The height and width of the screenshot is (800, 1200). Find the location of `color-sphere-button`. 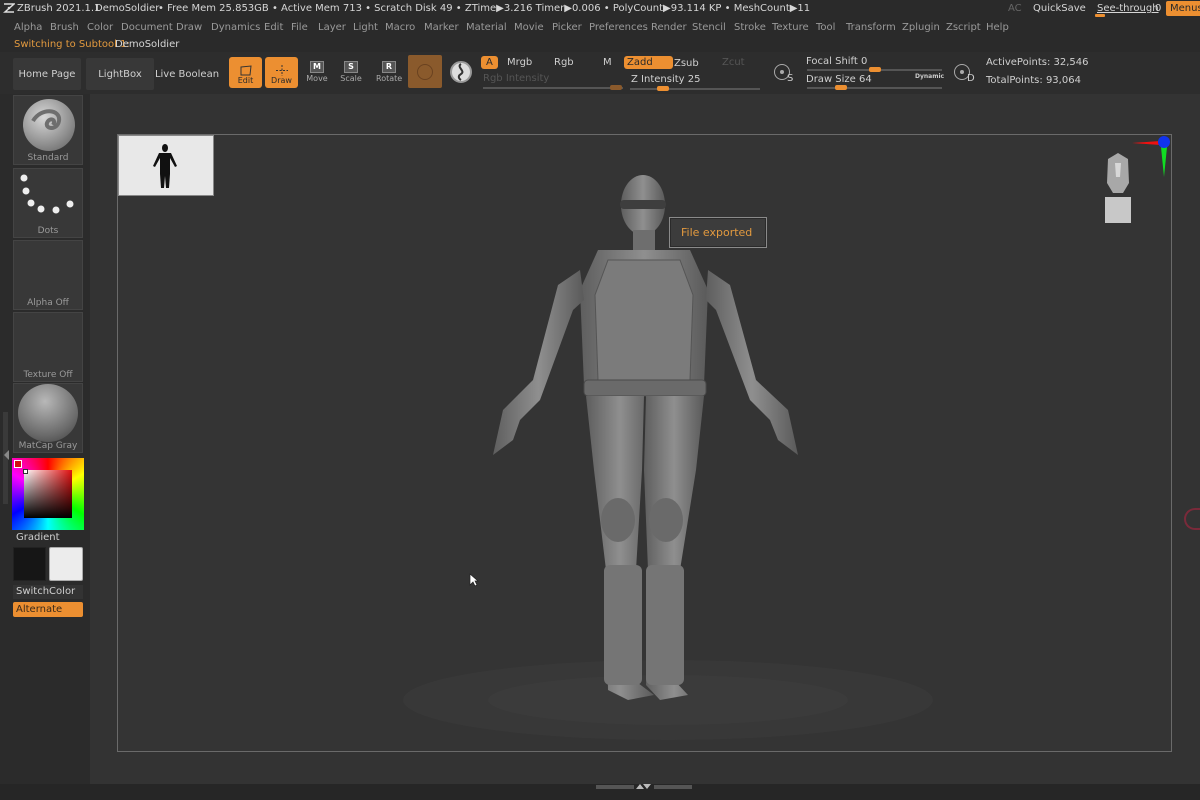

color-sphere-button is located at coordinates (461, 72).